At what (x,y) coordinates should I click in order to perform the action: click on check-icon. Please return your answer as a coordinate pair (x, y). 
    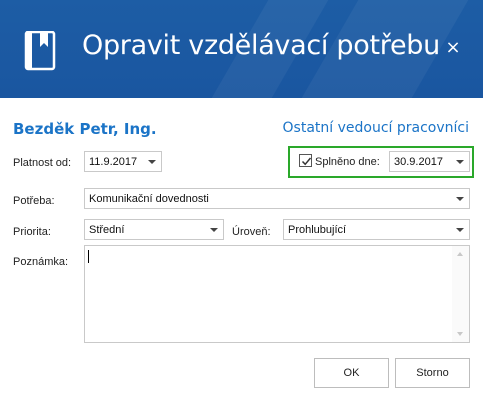
    Looking at the image, I should click on (306, 161).